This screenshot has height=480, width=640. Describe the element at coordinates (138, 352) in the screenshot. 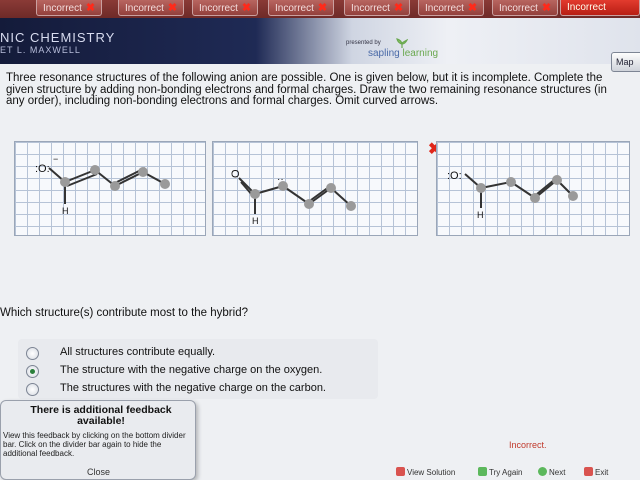

I see `option-label: All structures contribute equally.` at that location.